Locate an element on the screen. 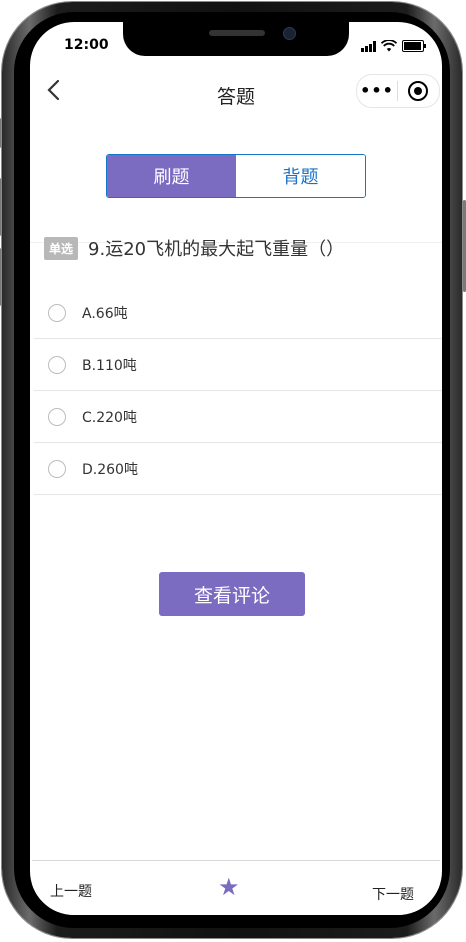 This screenshot has height=942, width=466. bottom-toolbar: 上一题 ★ 下一题 is located at coordinates (236, 887).